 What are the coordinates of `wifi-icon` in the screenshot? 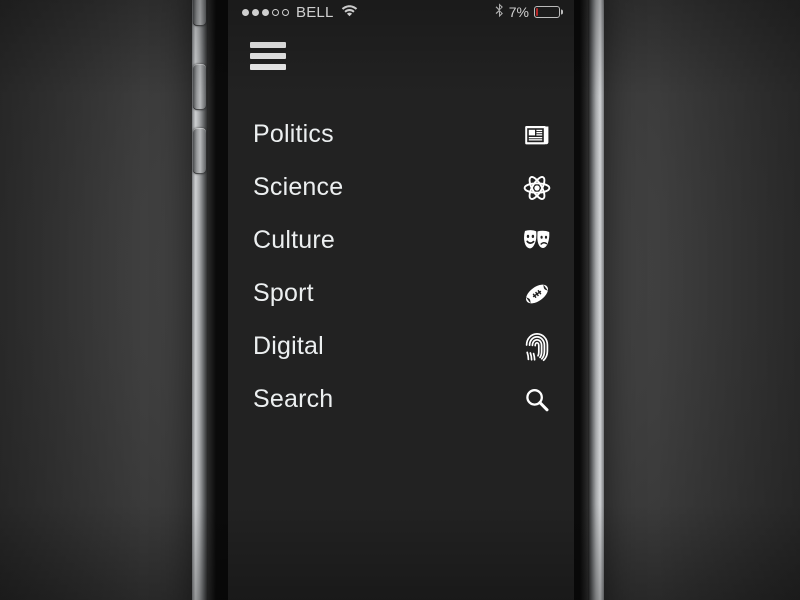 It's located at (349, 12).